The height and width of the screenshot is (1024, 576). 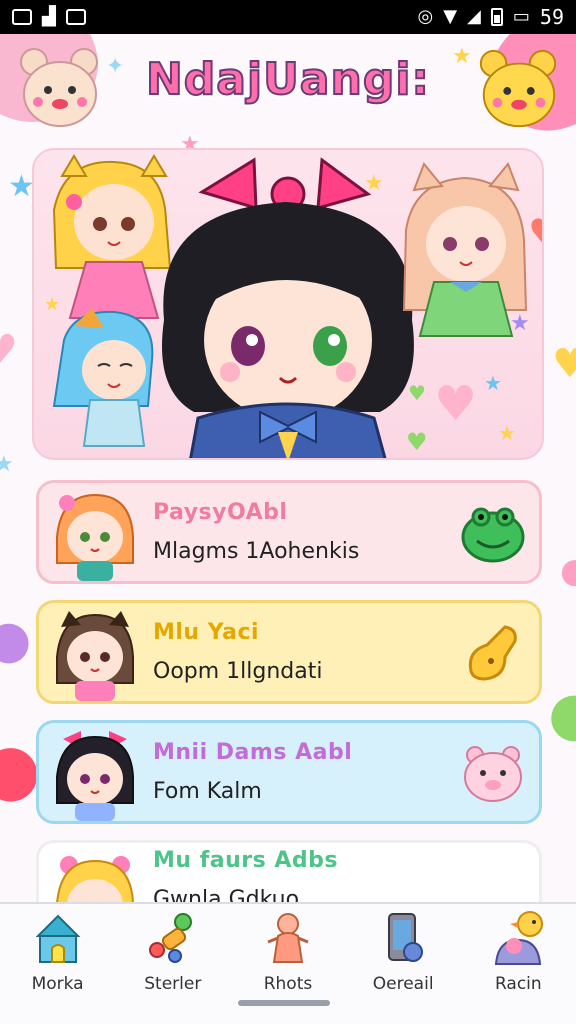 I want to click on black-hair-avatar, so click(x=95, y=776).